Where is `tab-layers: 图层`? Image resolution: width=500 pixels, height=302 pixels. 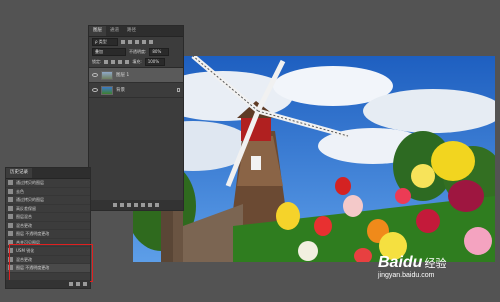 tab-layers: 图层 is located at coordinates (97, 31).